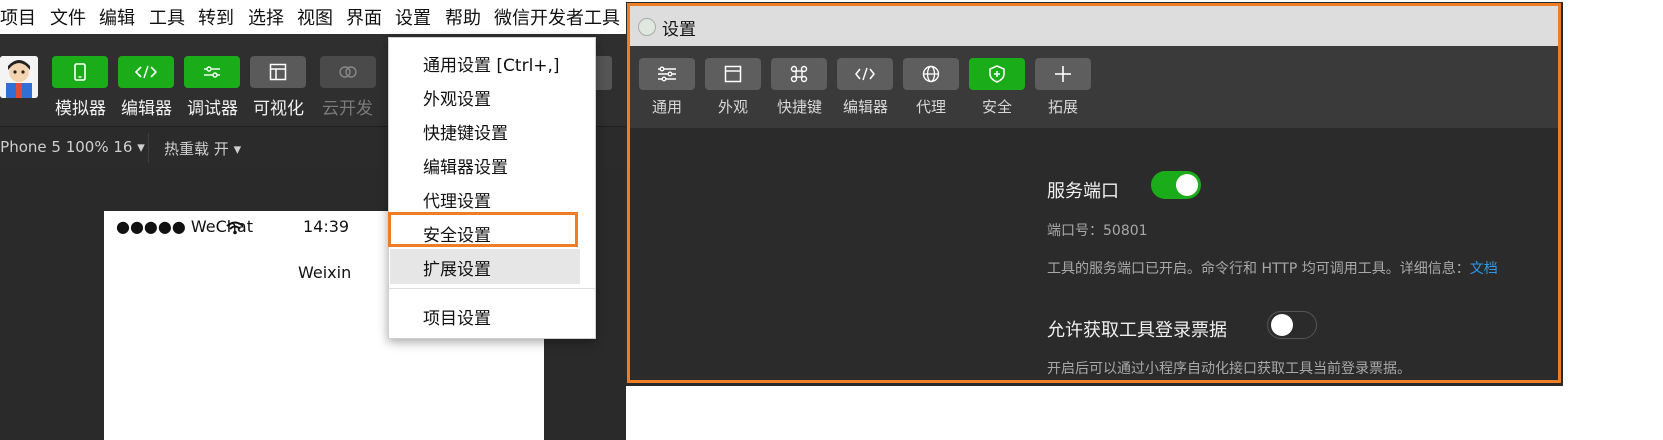 The width and height of the screenshot is (1663, 440). What do you see at coordinates (557, 17) in the screenshot?
I see `menu-wechat-devtools: 微信开发者工具` at bounding box center [557, 17].